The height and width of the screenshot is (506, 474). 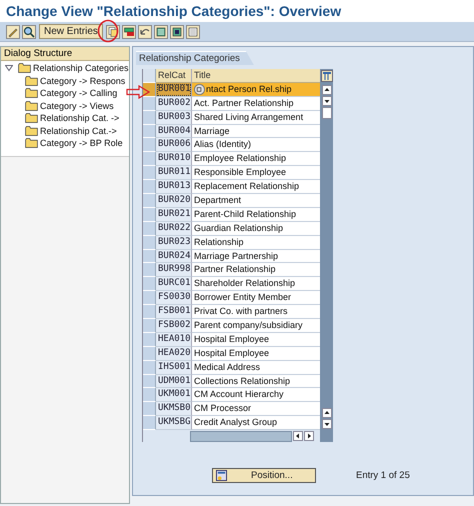 I want to click on table-cell: Parent company/subsidiary, so click(x=256, y=326).